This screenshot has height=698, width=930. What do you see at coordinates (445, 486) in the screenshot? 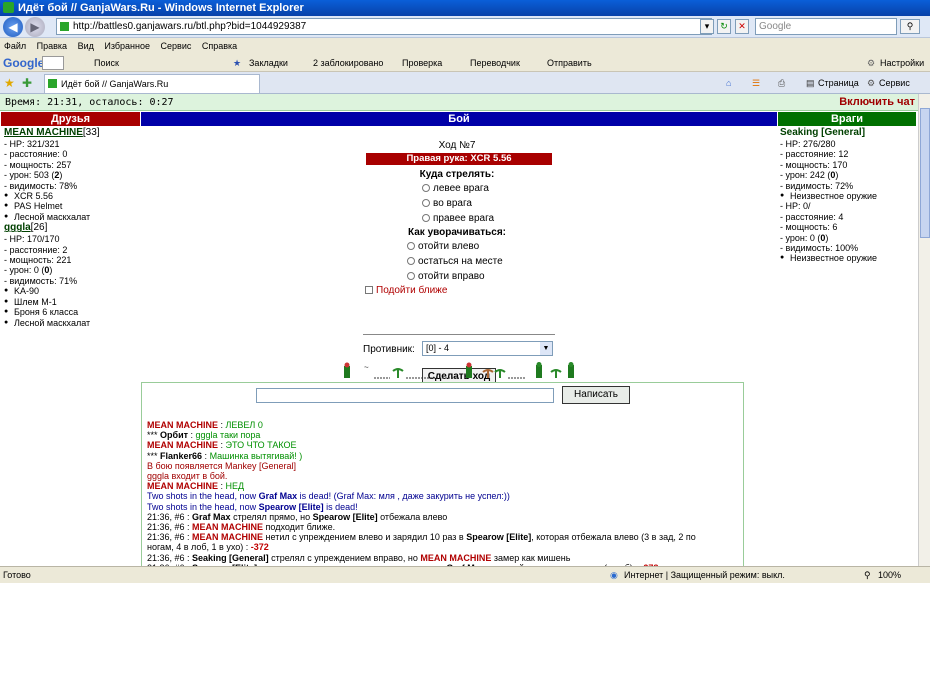
I see `log-line: MEAN MACHINE : НЕД` at bounding box center [445, 486].